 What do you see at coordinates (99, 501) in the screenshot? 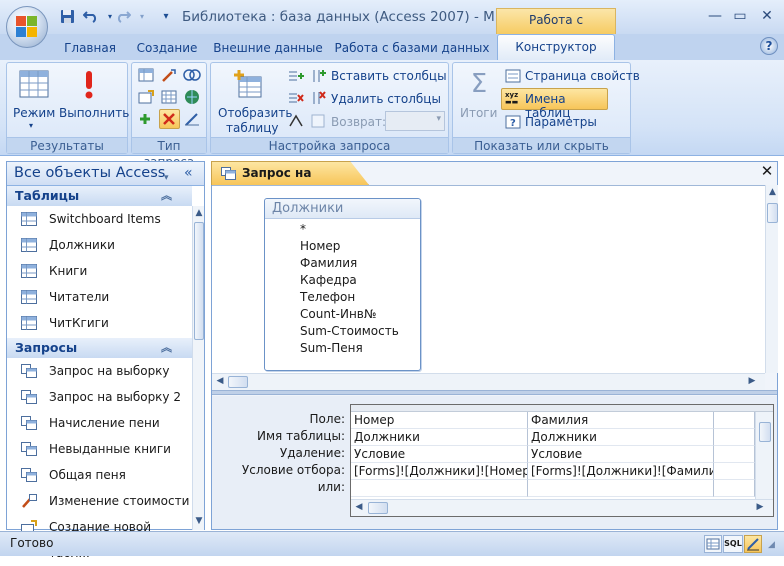
I see `nav-item-query: Изменение стоимости` at bounding box center [99, 501].